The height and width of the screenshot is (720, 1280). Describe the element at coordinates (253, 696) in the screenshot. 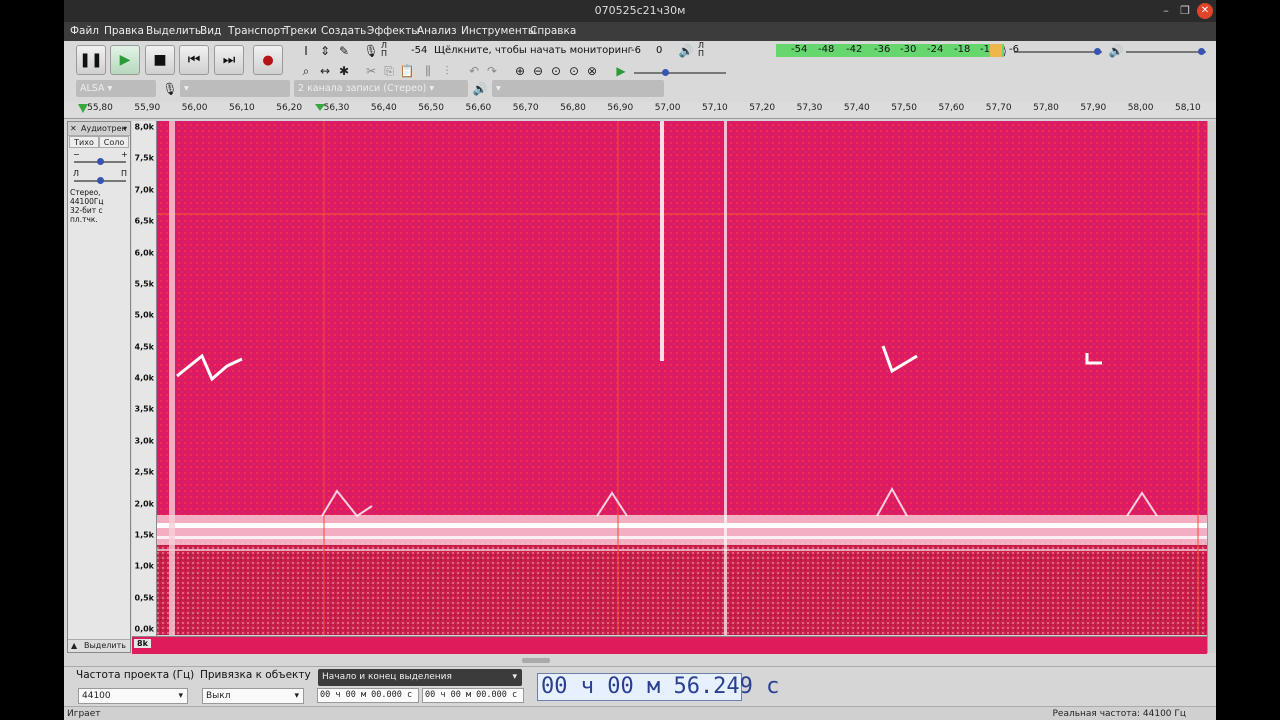

I see `snap-select: Выкл ▾` at that location.